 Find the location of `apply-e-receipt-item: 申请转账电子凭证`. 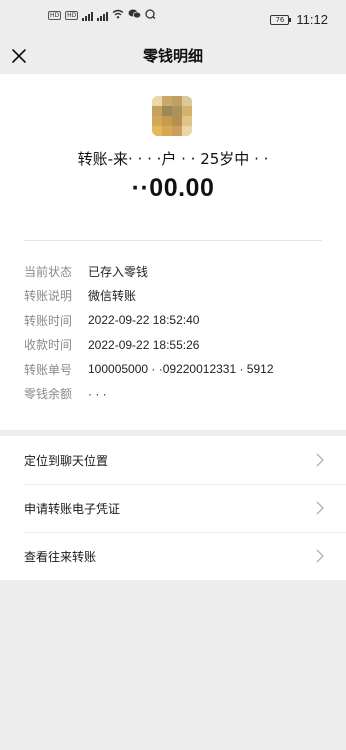

apply-e-receipt-item: 申请转账电子凭证 is located at coordinates (173, 508).